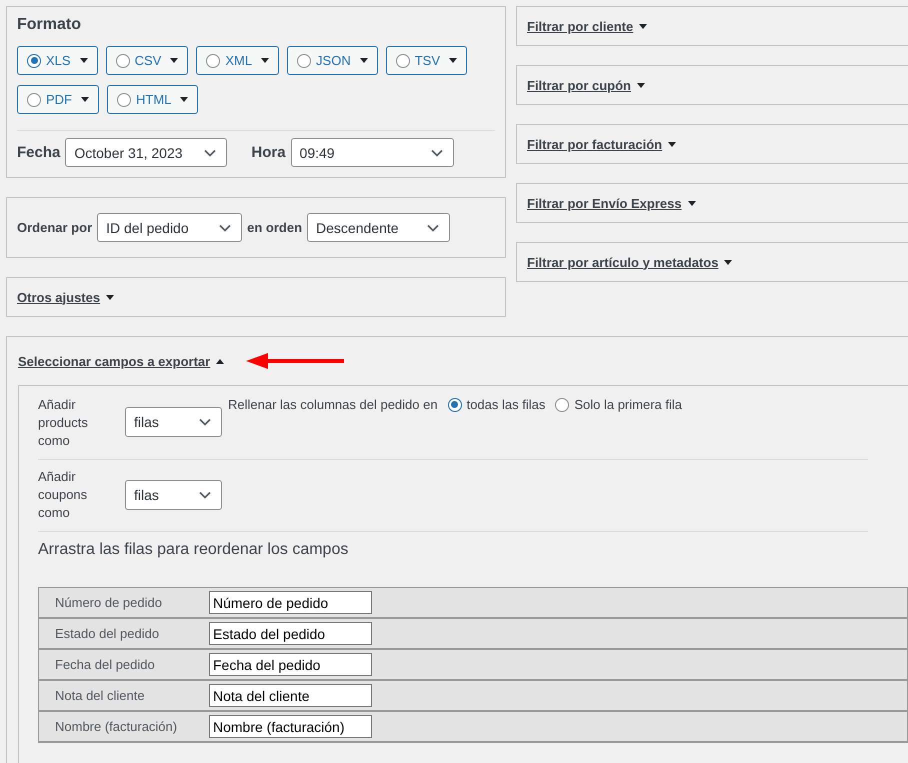 This screenshot has height=763, width=908. I want to click on section-toggle-link: Filtrar por artículo y metadatos, so click(629, 262).